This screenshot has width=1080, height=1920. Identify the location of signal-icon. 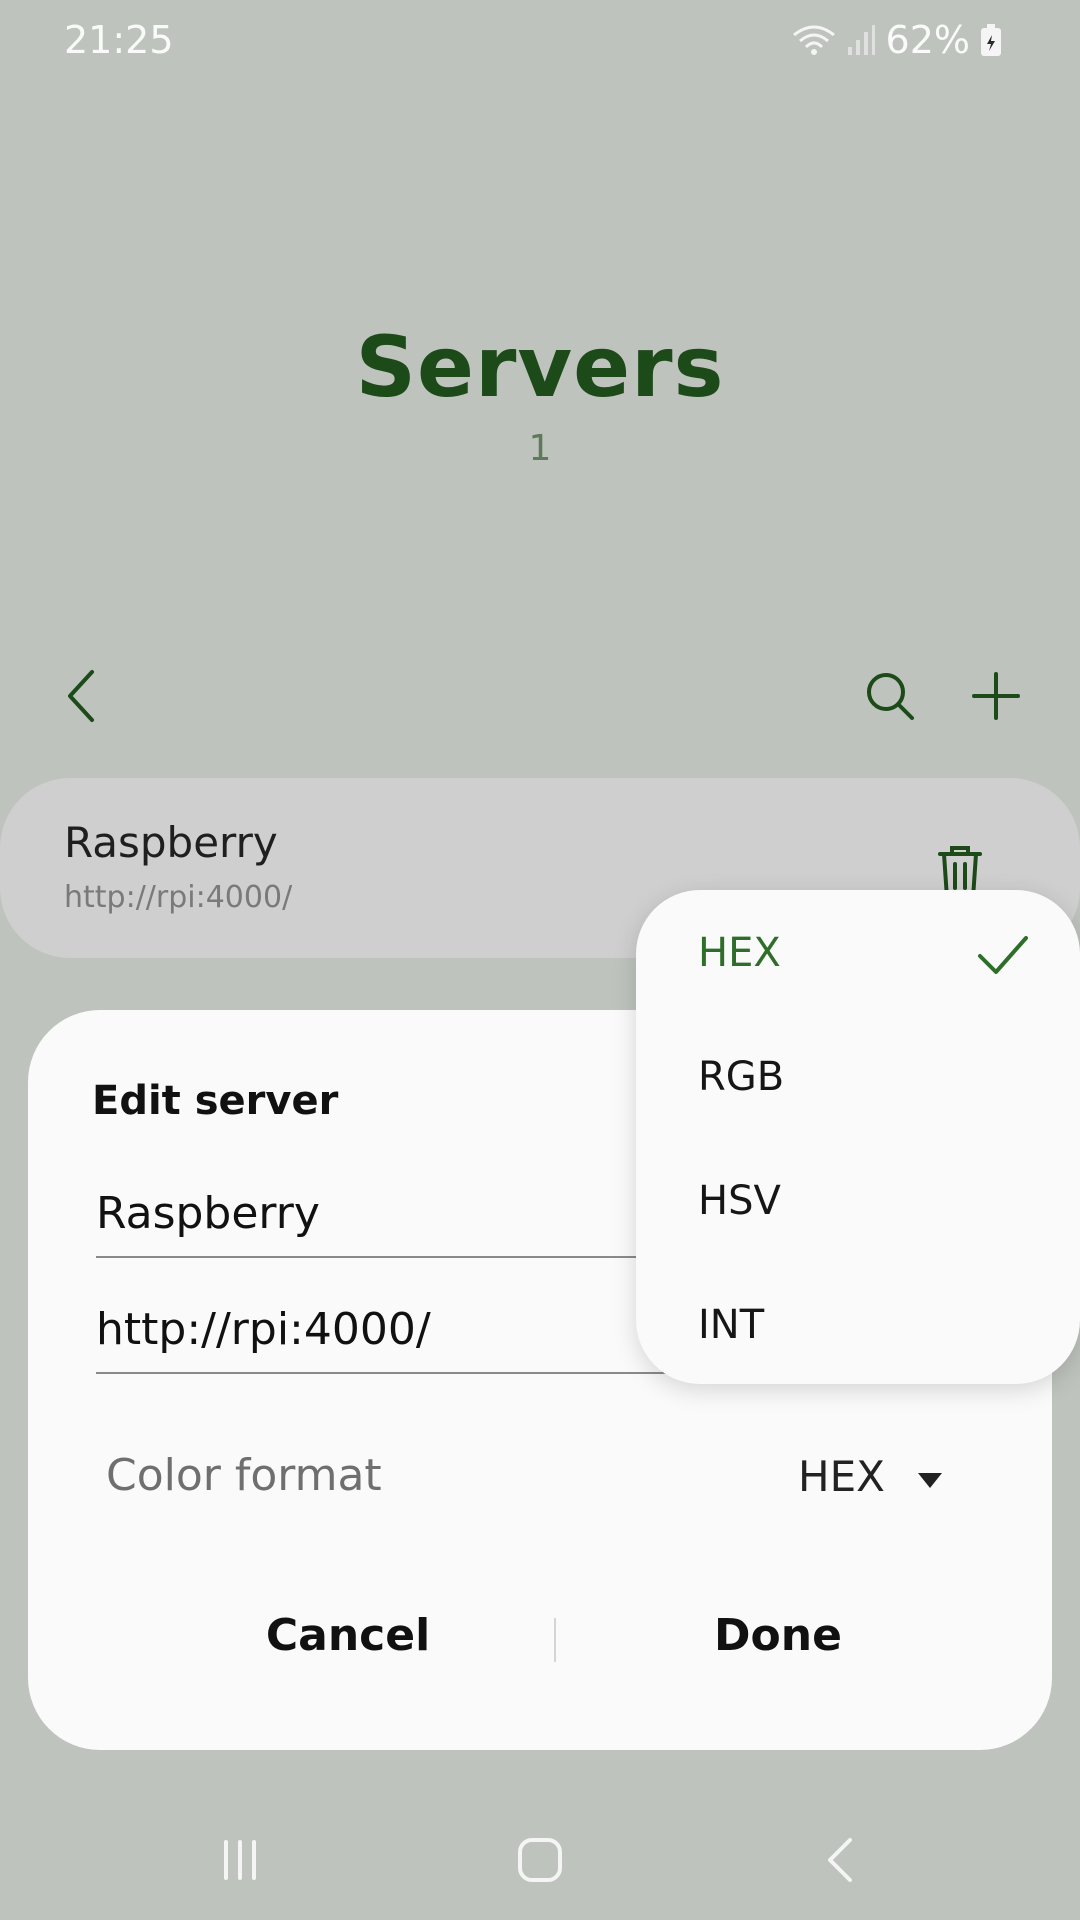
(861, 40).